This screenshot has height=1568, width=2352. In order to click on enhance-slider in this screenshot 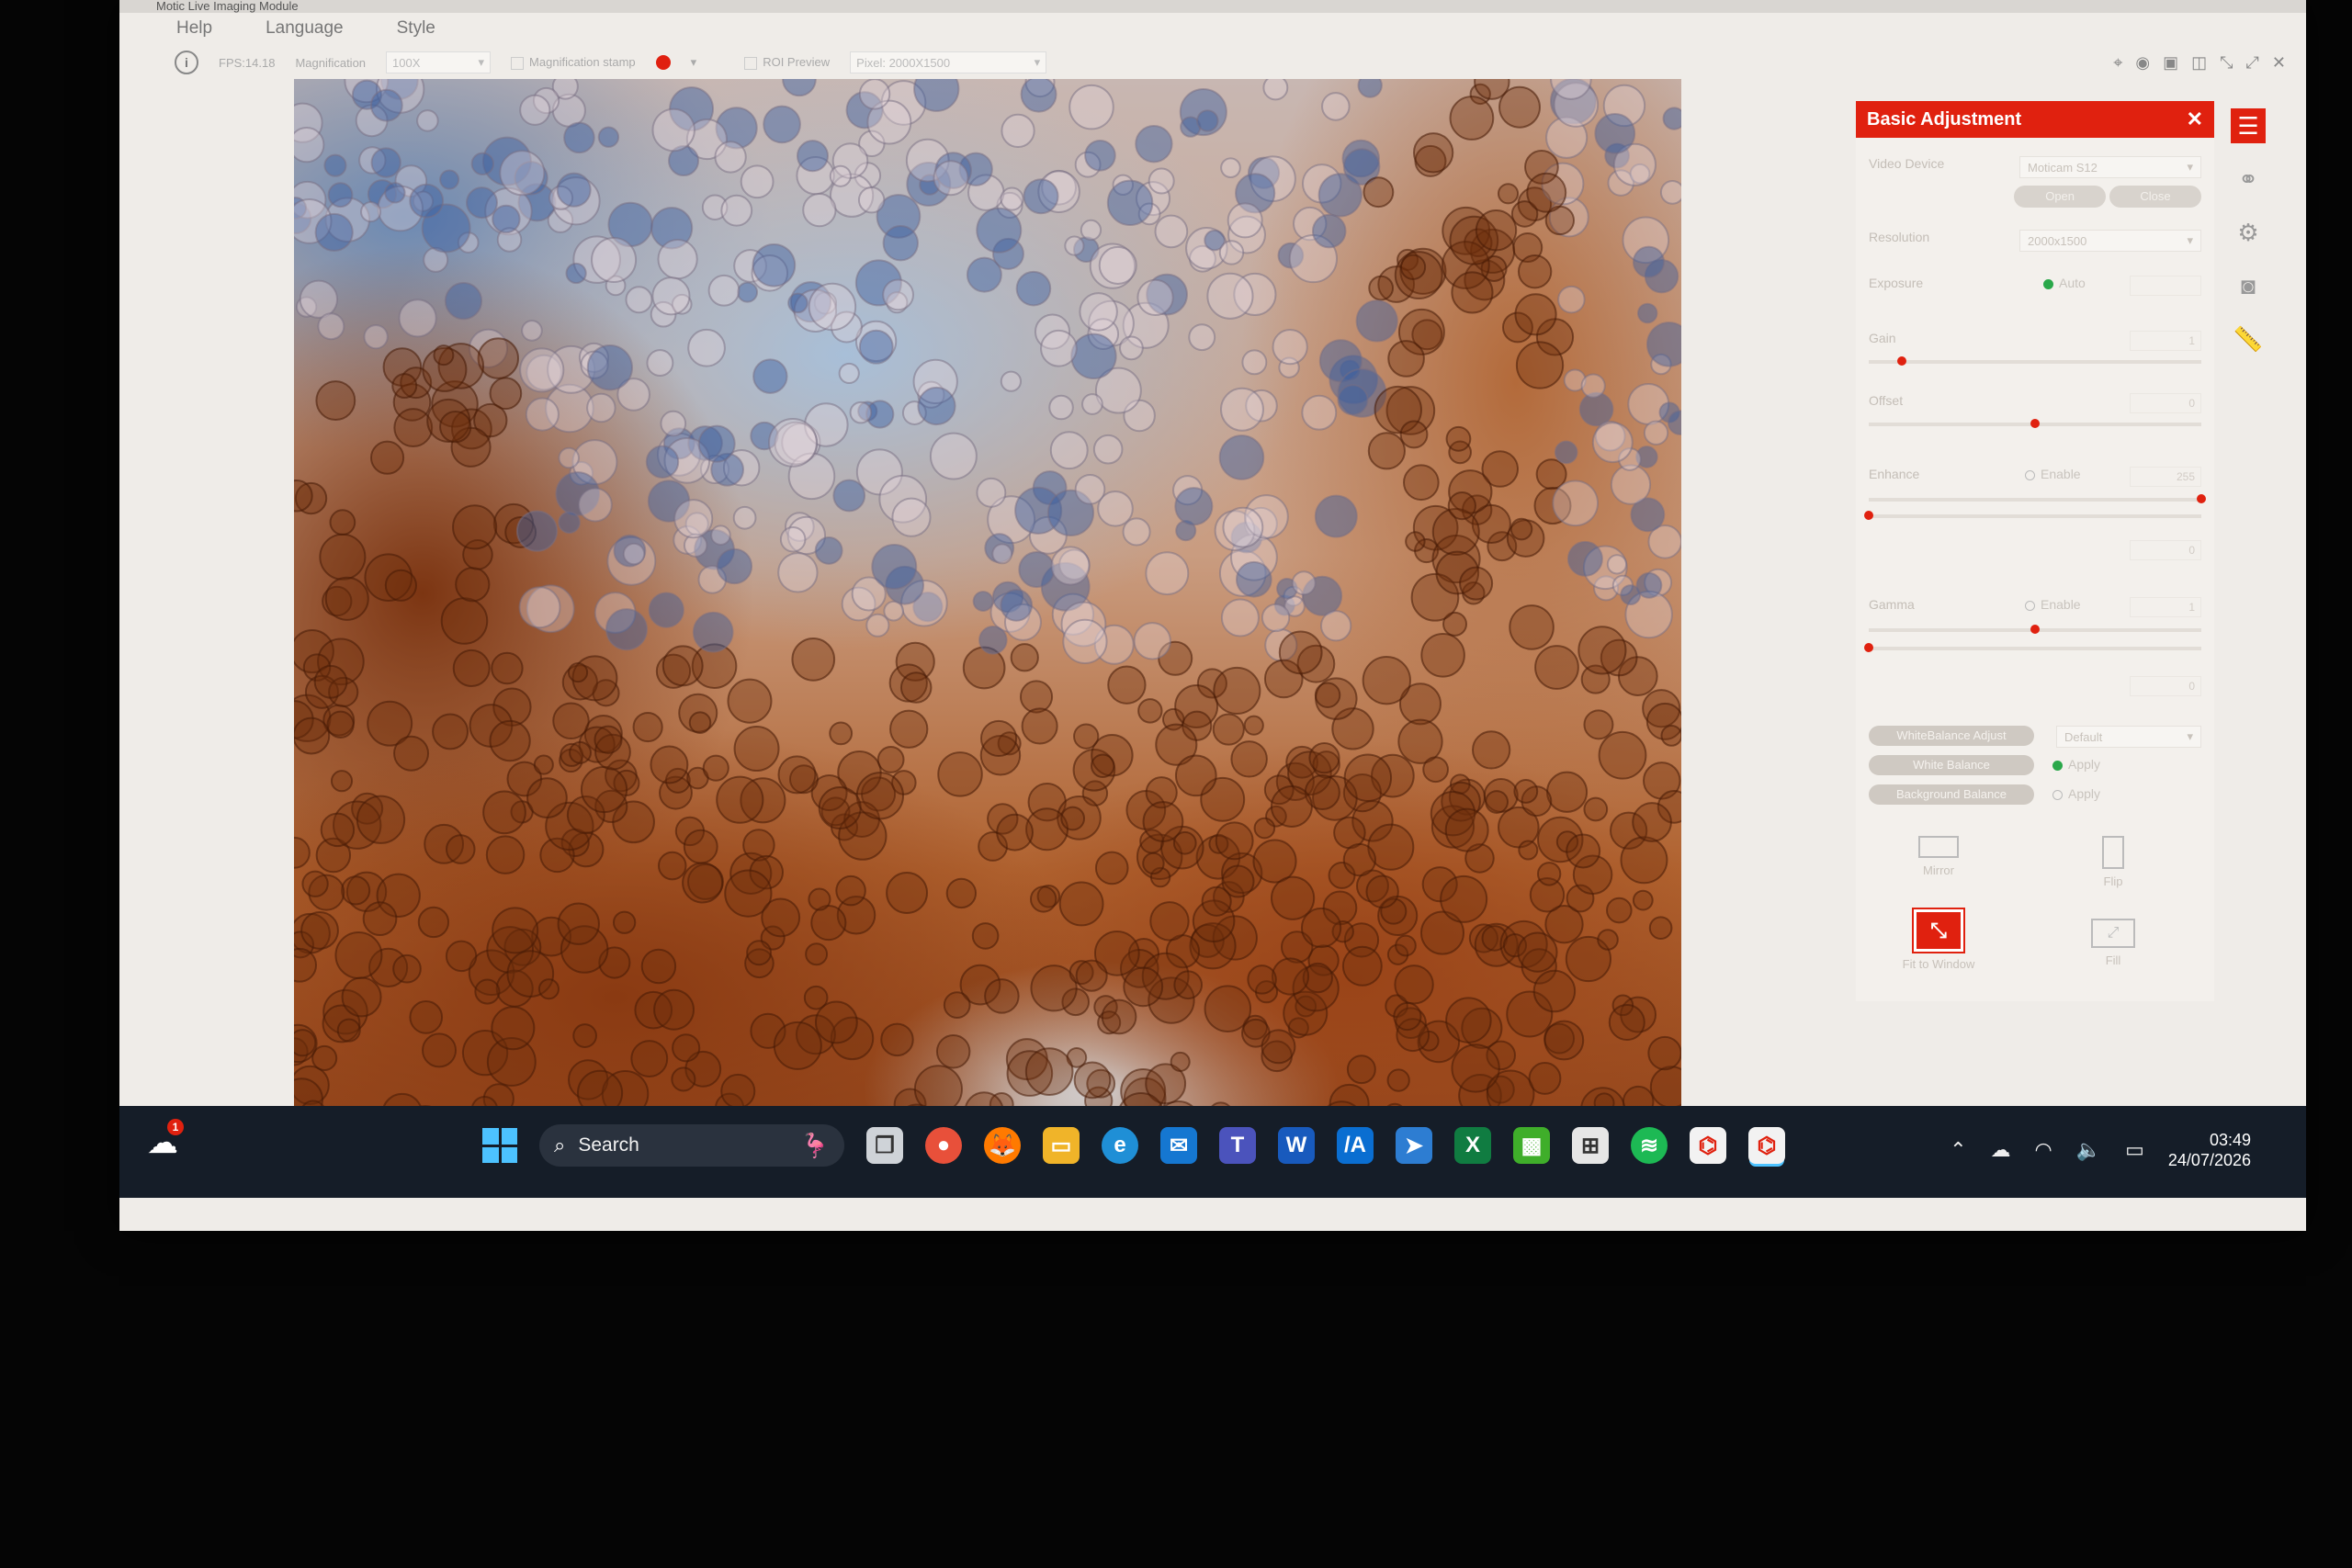, I will do `click(2037, 498)`.